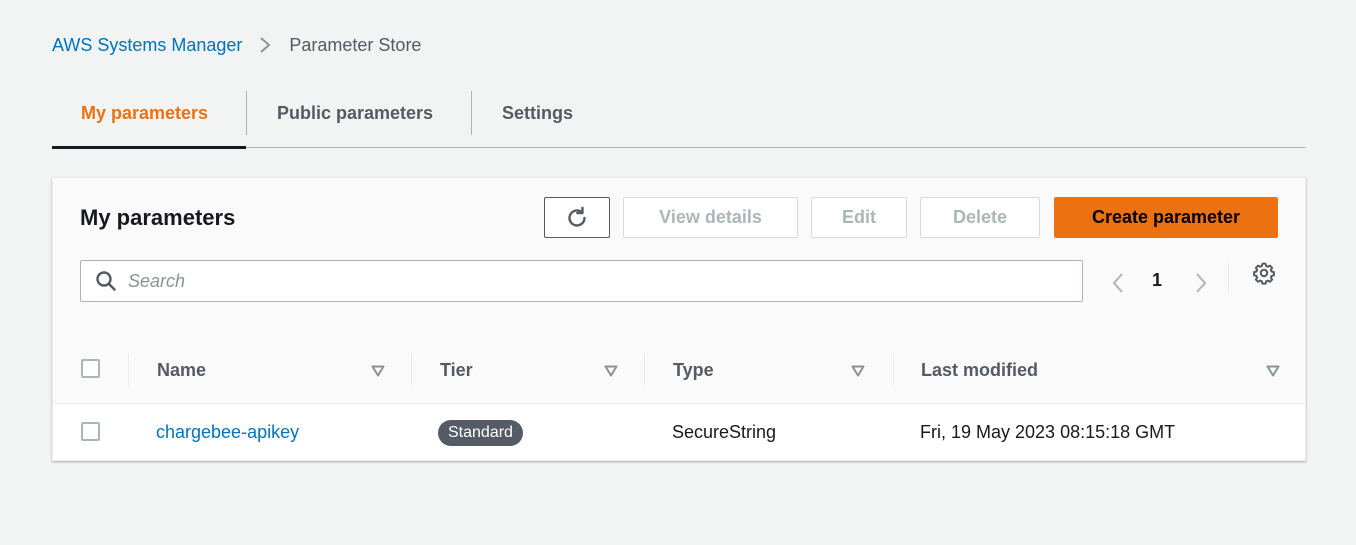 This screenshot has height=545, width=1356. Describe the element at coordinates (859, 217) in the screenshot. I see `edit-button: Edit` at that location.